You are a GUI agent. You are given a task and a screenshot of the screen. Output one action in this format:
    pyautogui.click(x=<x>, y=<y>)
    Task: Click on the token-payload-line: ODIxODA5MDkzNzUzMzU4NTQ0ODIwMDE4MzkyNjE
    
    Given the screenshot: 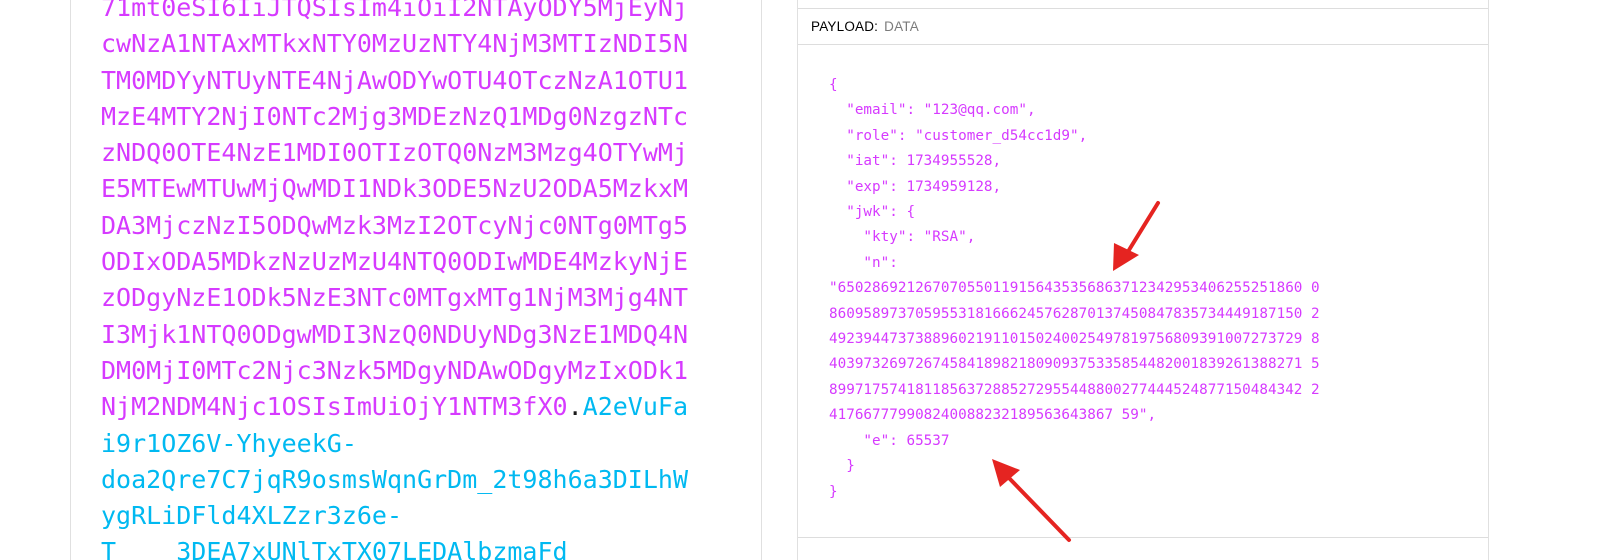 What is the action you would take?
    pyautogui.click(x=394, y=262)
    